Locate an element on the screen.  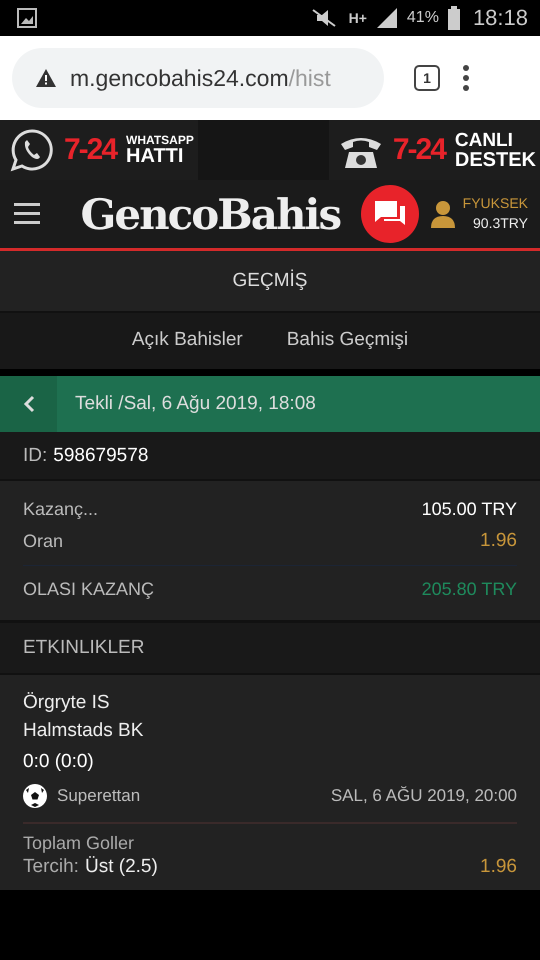
promo-top-text: WHATSAPP is located at coordinates (160, 140).